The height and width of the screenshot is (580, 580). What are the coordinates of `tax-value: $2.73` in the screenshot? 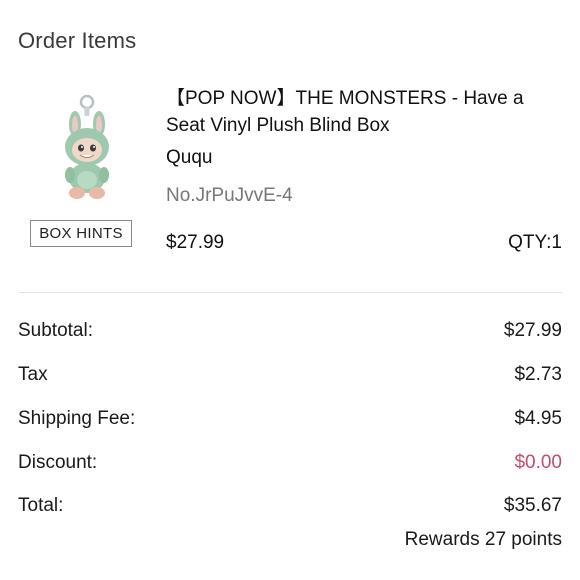 It's located at (538, 374).